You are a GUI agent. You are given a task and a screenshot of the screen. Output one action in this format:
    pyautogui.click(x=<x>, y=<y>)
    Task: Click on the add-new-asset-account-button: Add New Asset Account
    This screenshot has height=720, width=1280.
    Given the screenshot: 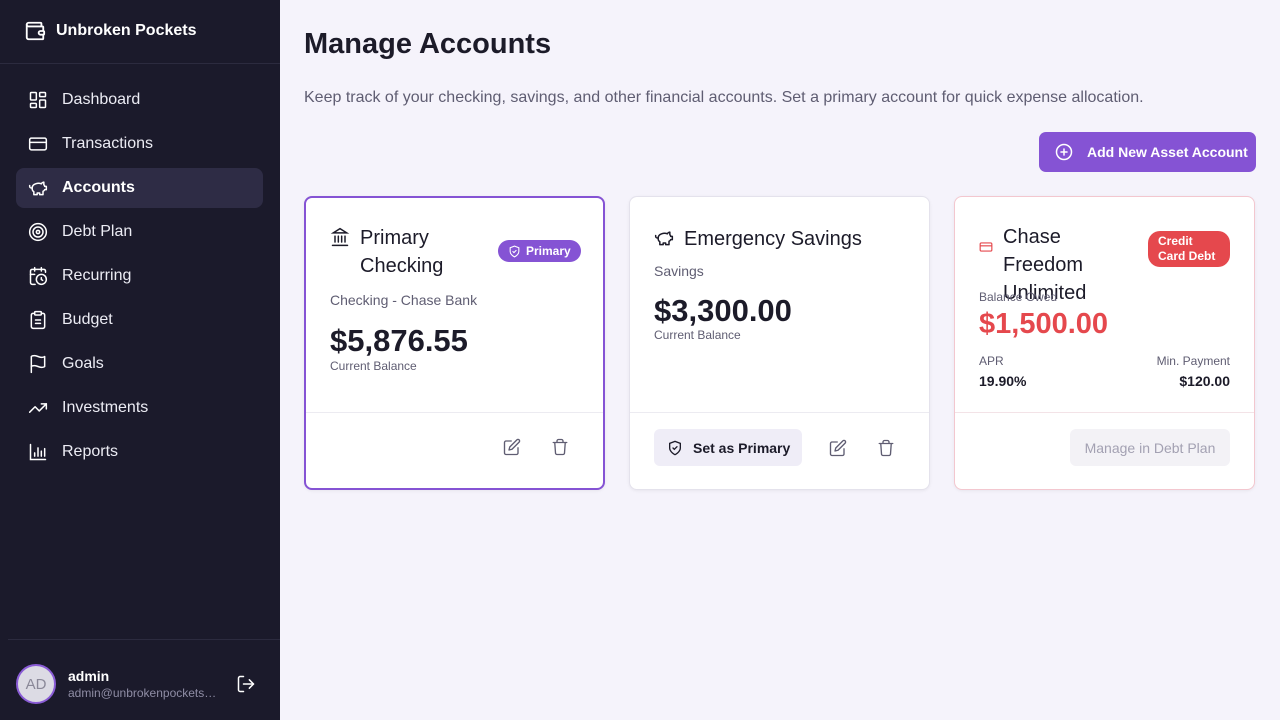 What is the action you would take?
    pyautogui.click(x=1147, y=152)
    